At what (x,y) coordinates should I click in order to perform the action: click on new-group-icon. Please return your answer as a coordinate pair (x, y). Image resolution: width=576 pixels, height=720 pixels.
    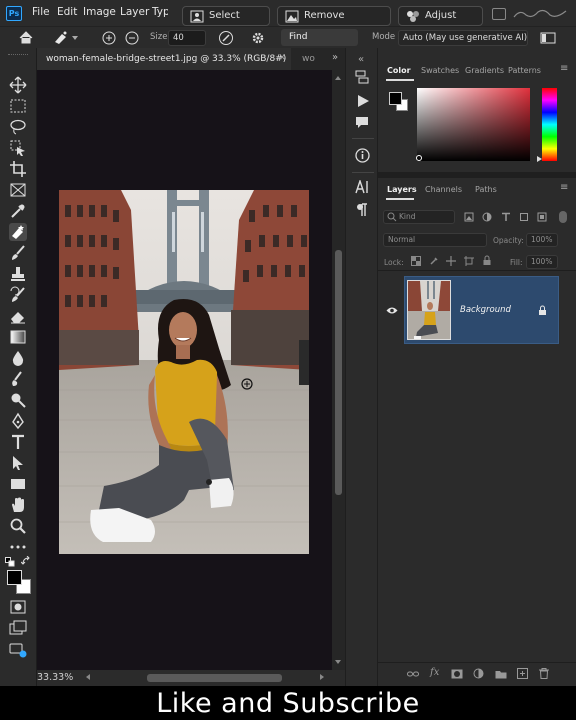
    Looking at the image, I should click on (501, 674).